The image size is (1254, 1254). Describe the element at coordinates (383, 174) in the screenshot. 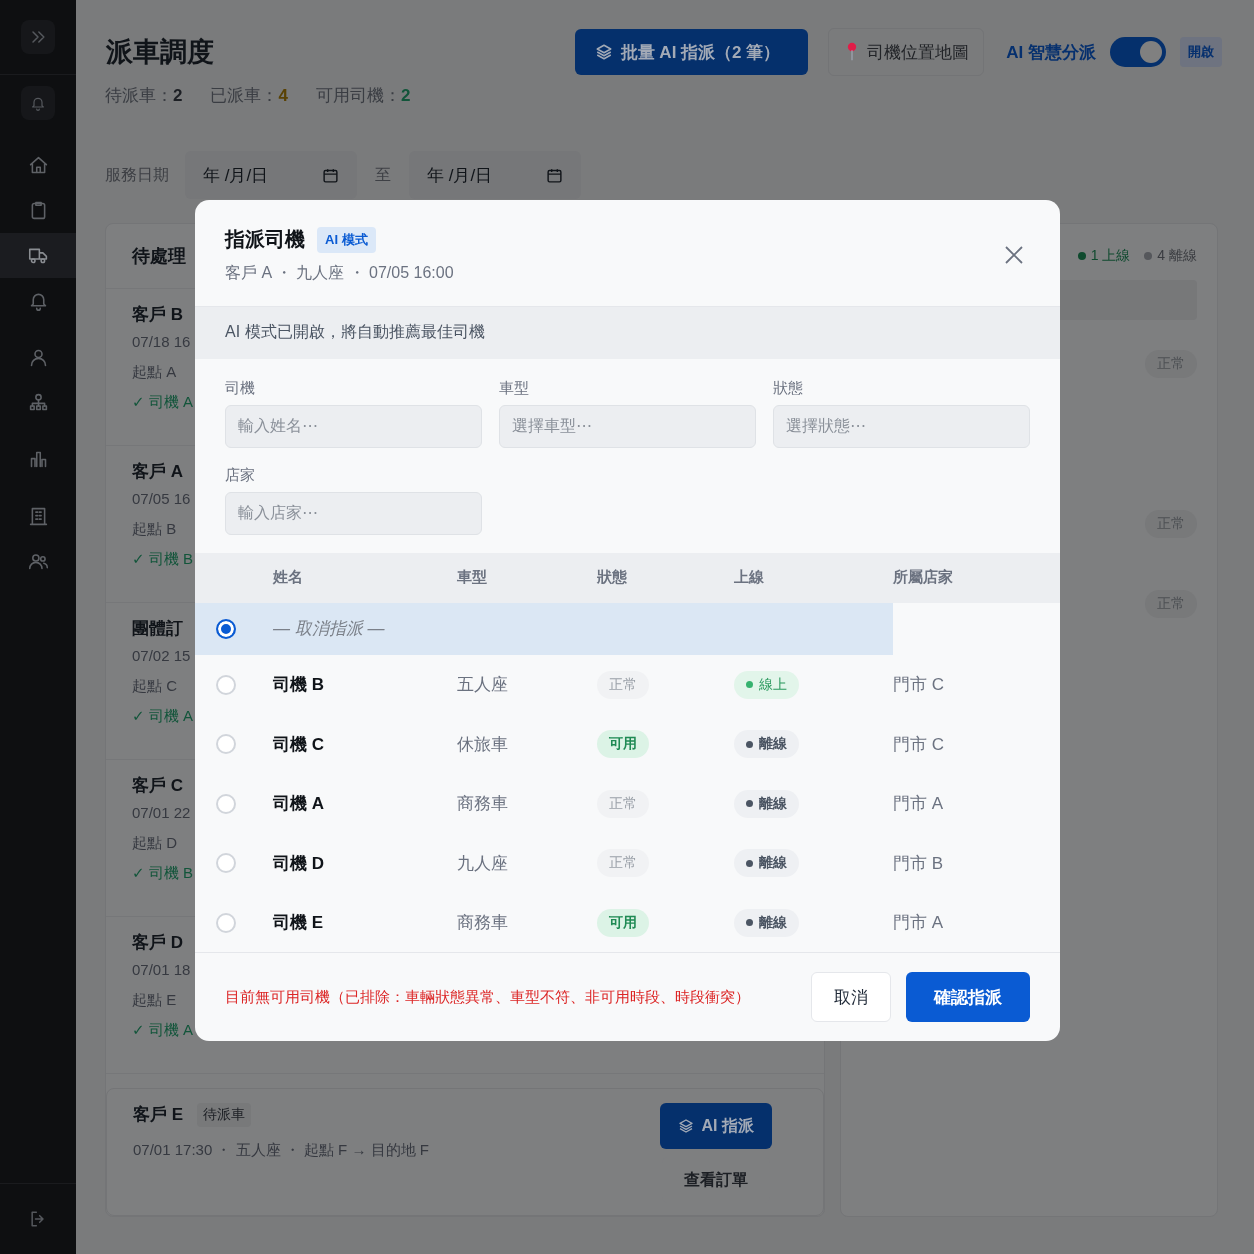

I see `range-separator: 至` at that location.